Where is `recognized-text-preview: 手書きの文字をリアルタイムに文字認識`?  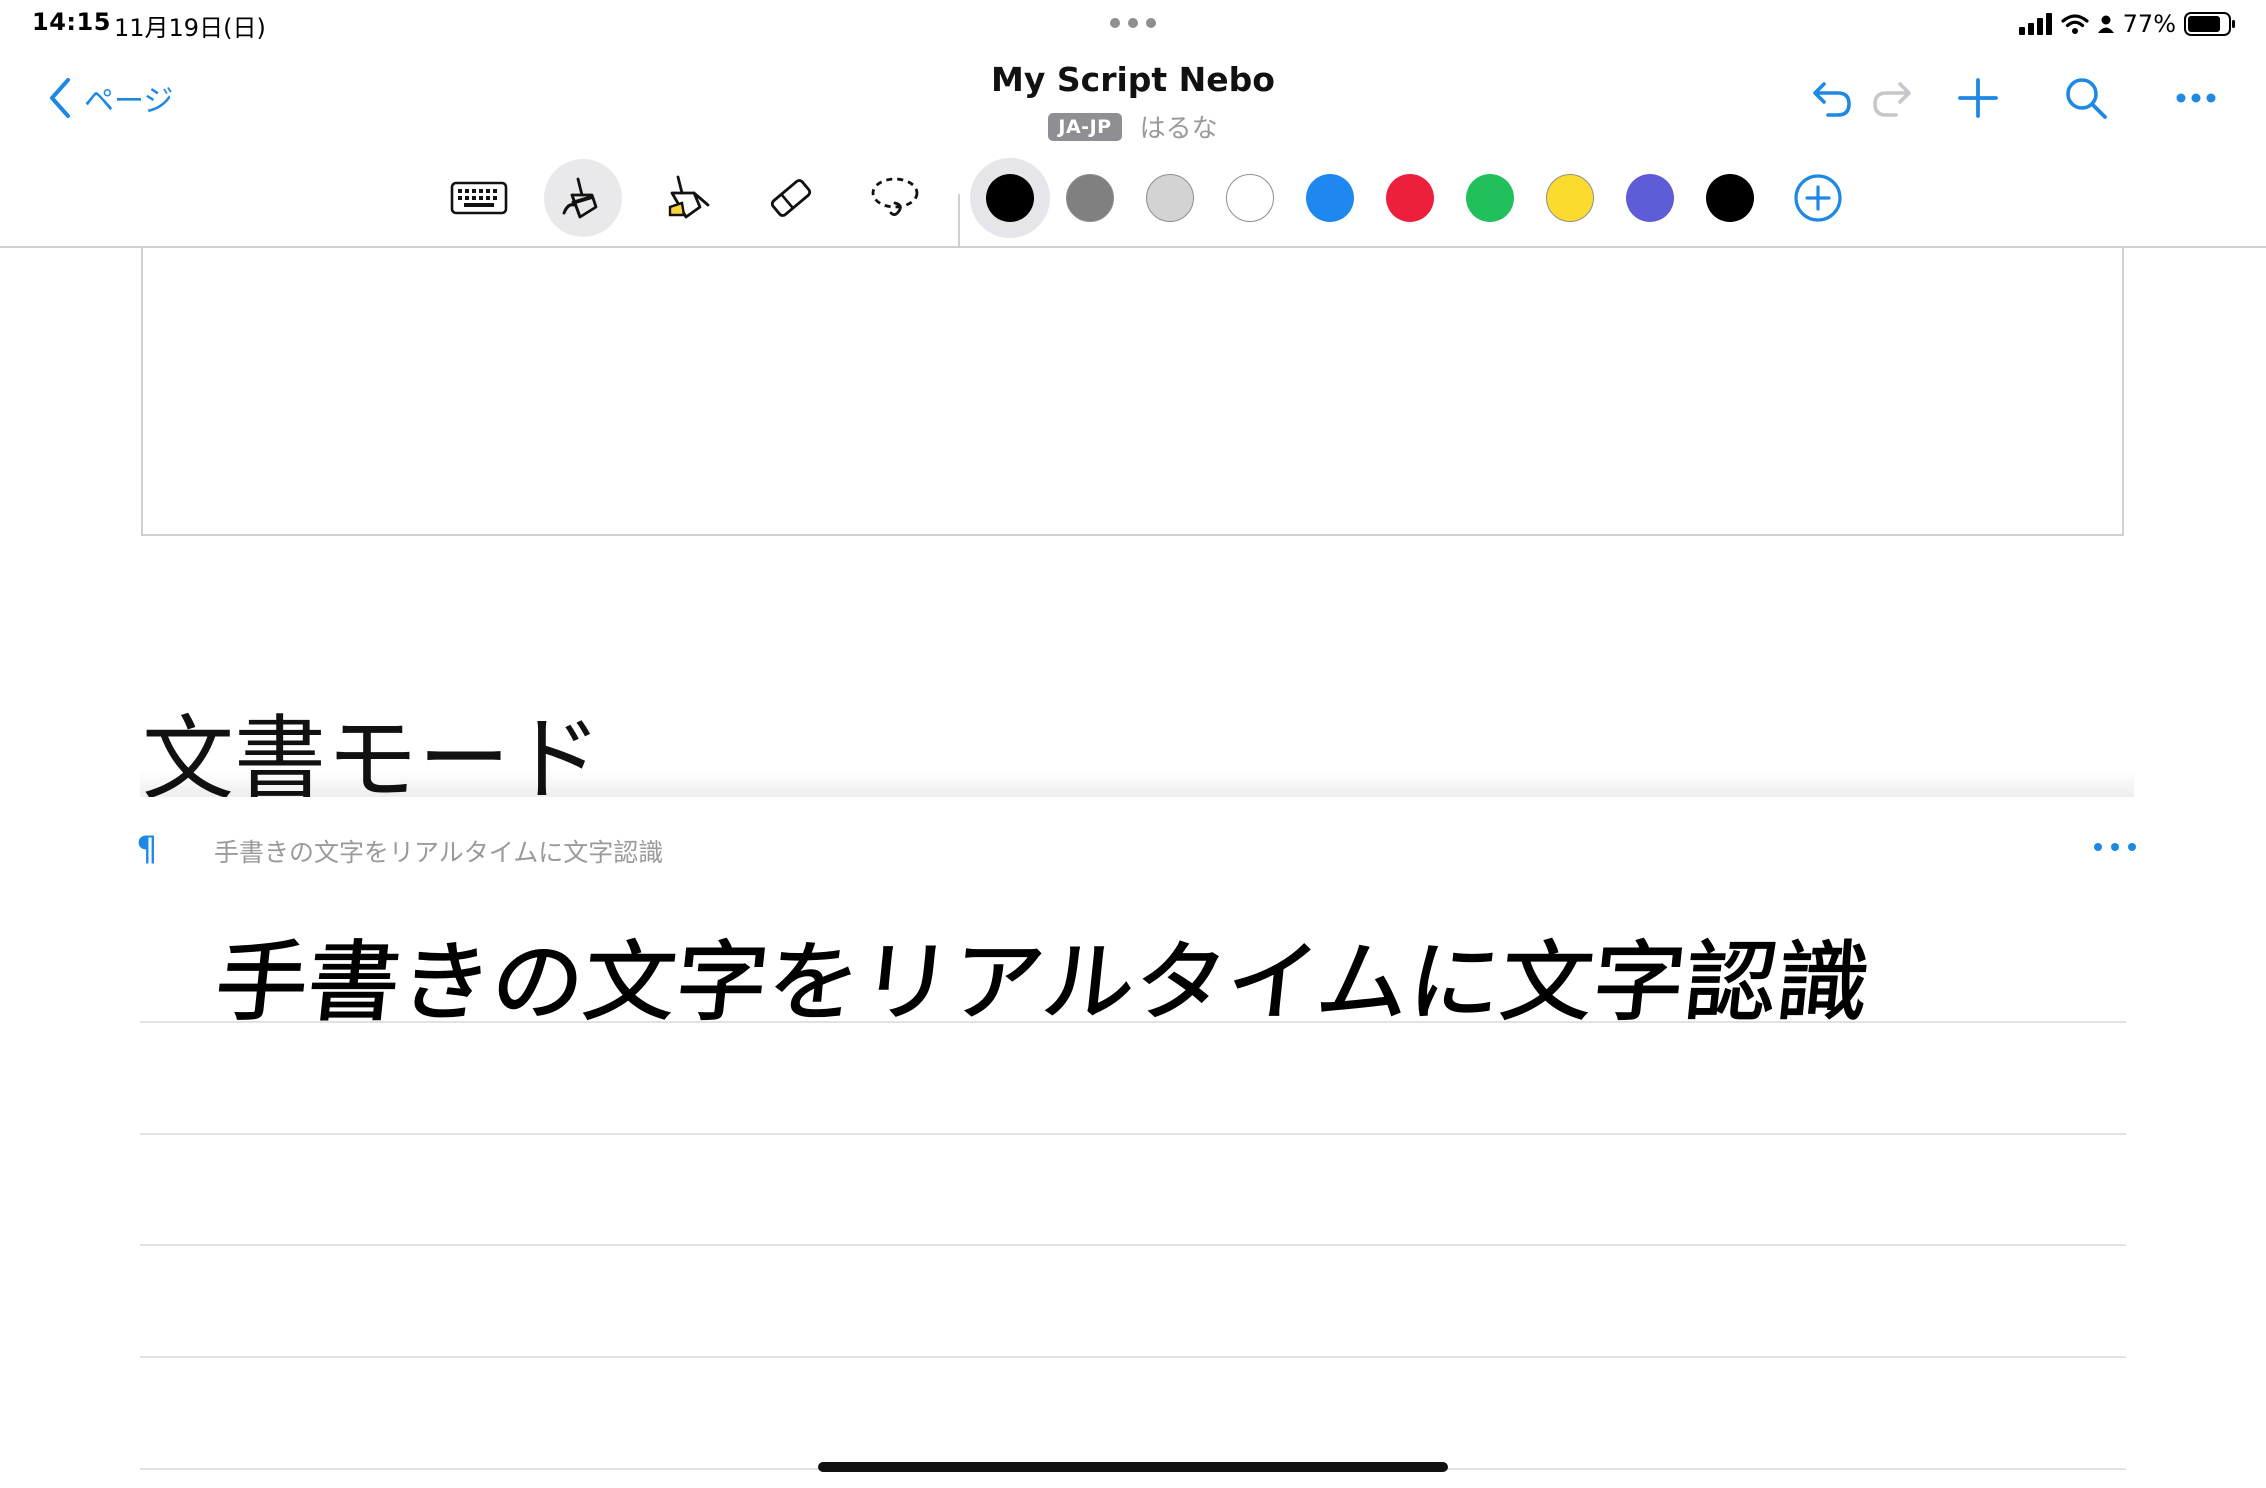
recognized-text-preview: 手書きの文字をリアルタイムに文字認識 is located at coordinates (438, 851).